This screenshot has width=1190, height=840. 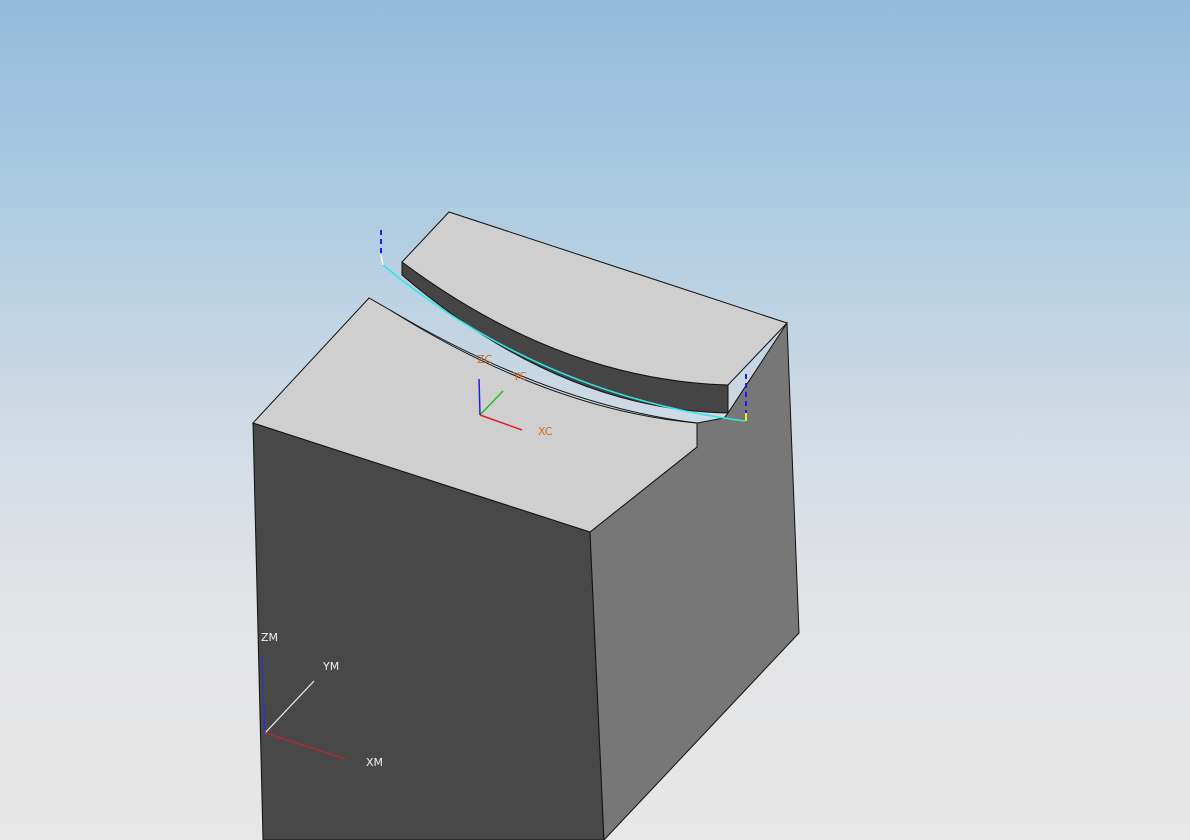 What do you see at coordinates (374, 762) in the screenshot?
I see `absolute-csys-x-label: XM` at bounding box center [374, 762].